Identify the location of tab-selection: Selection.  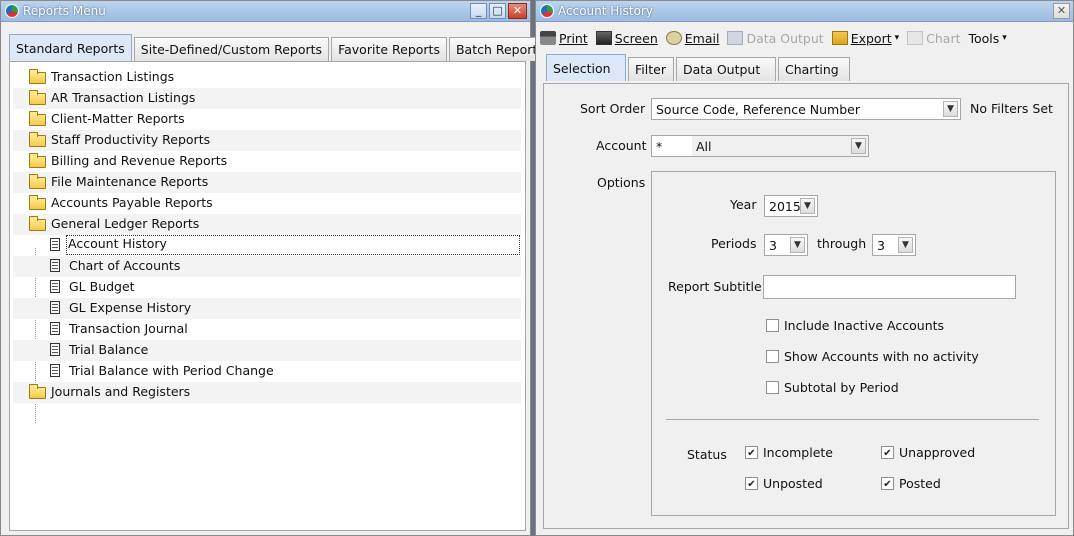
(586, 67).